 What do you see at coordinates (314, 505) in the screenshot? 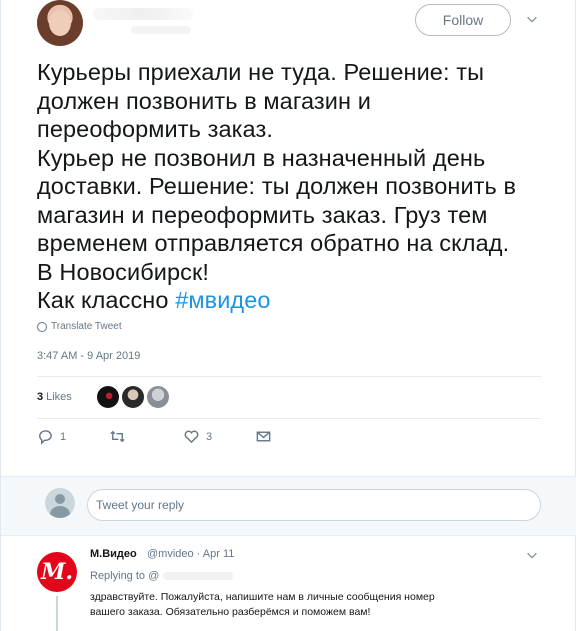
I see `reply-input: Tweet your reply` at bounding box center [314, 505].